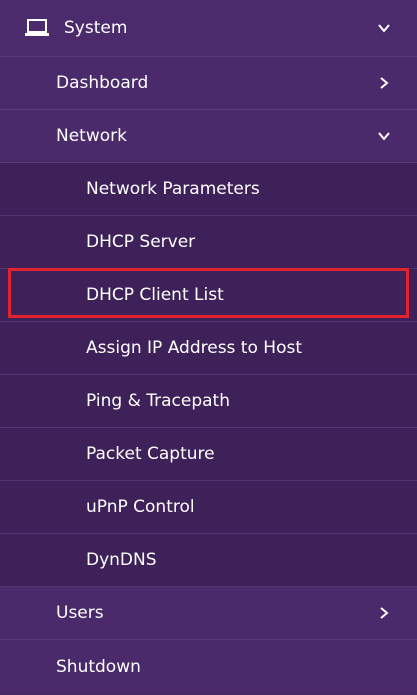 The image size is (417, 695). I want to click on menu-item-label: Users, so click(80, 613).